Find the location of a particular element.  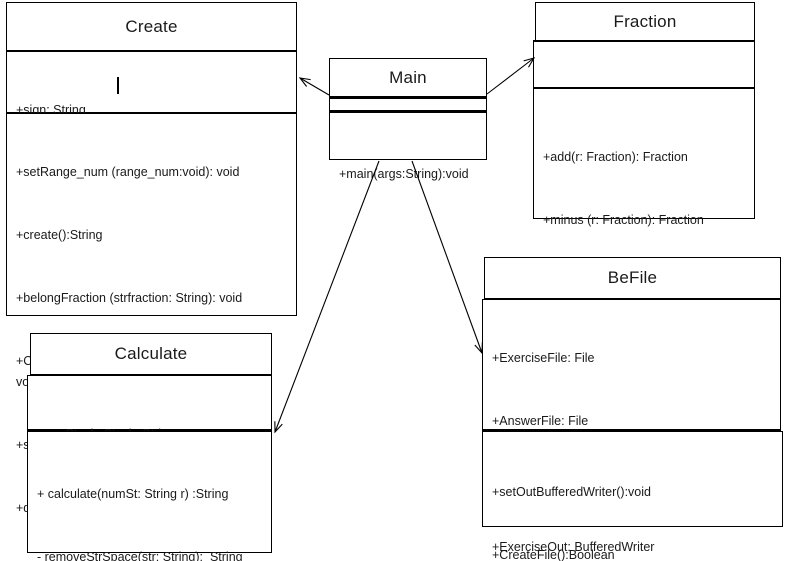

class-fraction-title-section: Fraction is located at coordinates (645, 22).